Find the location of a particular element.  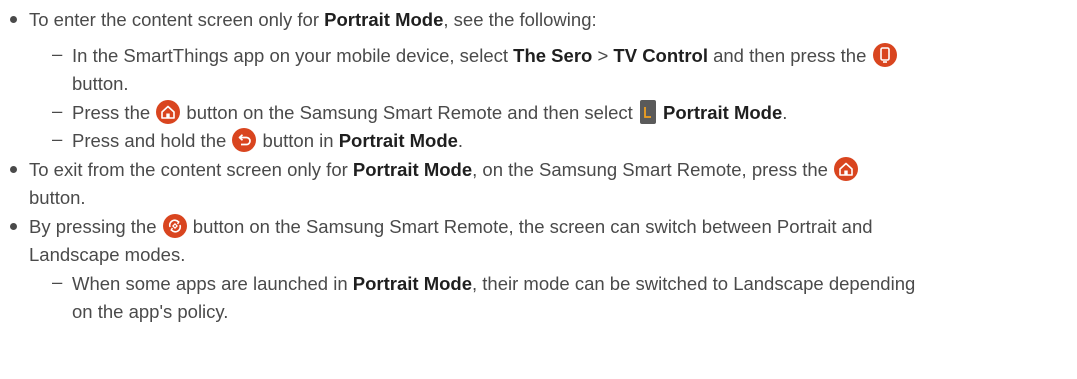

text: , see the following: is located at coordinates (520, 19).